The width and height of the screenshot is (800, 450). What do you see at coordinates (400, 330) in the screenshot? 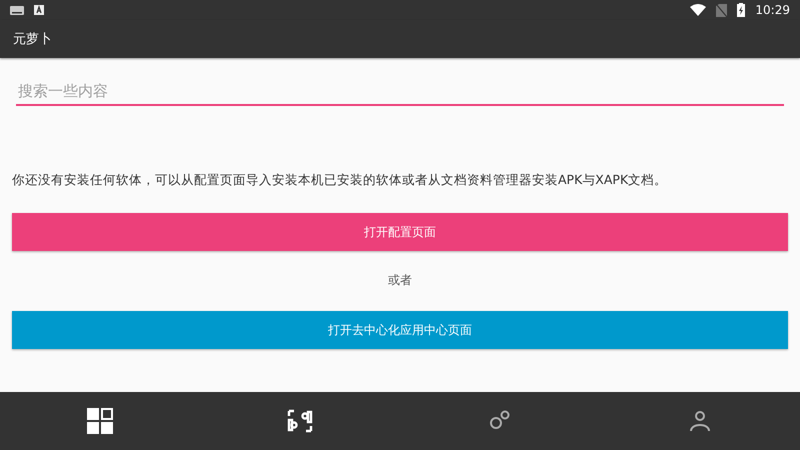
I see `open-app-center-button: 打开去中心化应用中心页面` at bounding box center [400, 330].